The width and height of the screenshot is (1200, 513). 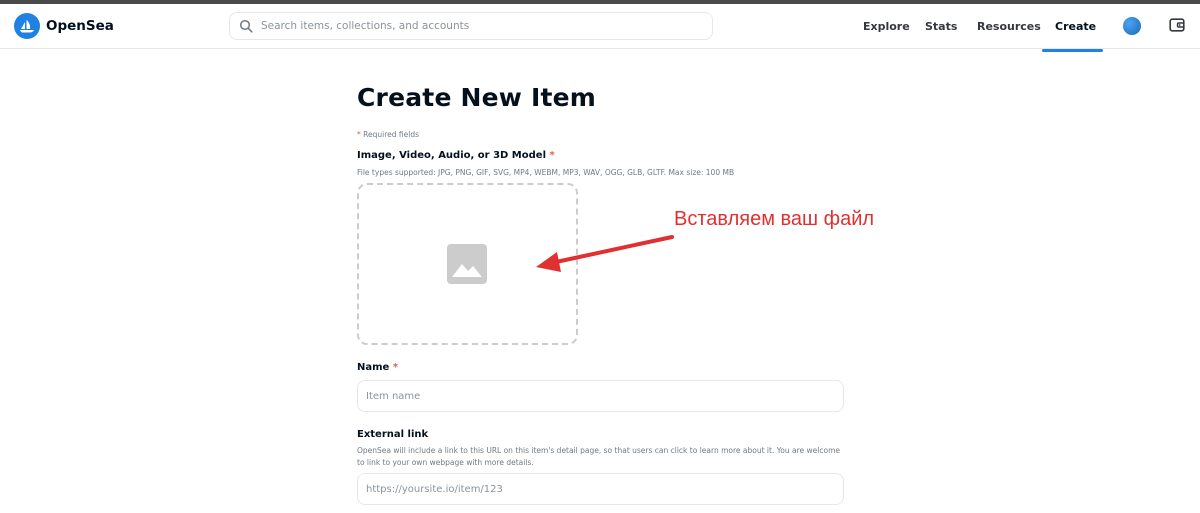 I want to click on nav-create: Create, so click(x=1075, y=26).